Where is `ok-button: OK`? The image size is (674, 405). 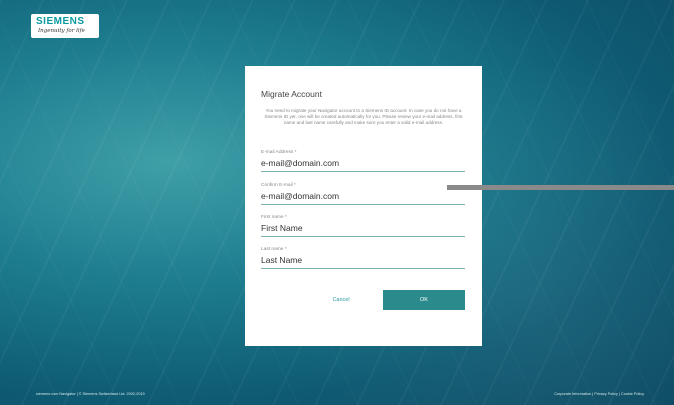 ok-button: OK is located at coordinates (424, 300).